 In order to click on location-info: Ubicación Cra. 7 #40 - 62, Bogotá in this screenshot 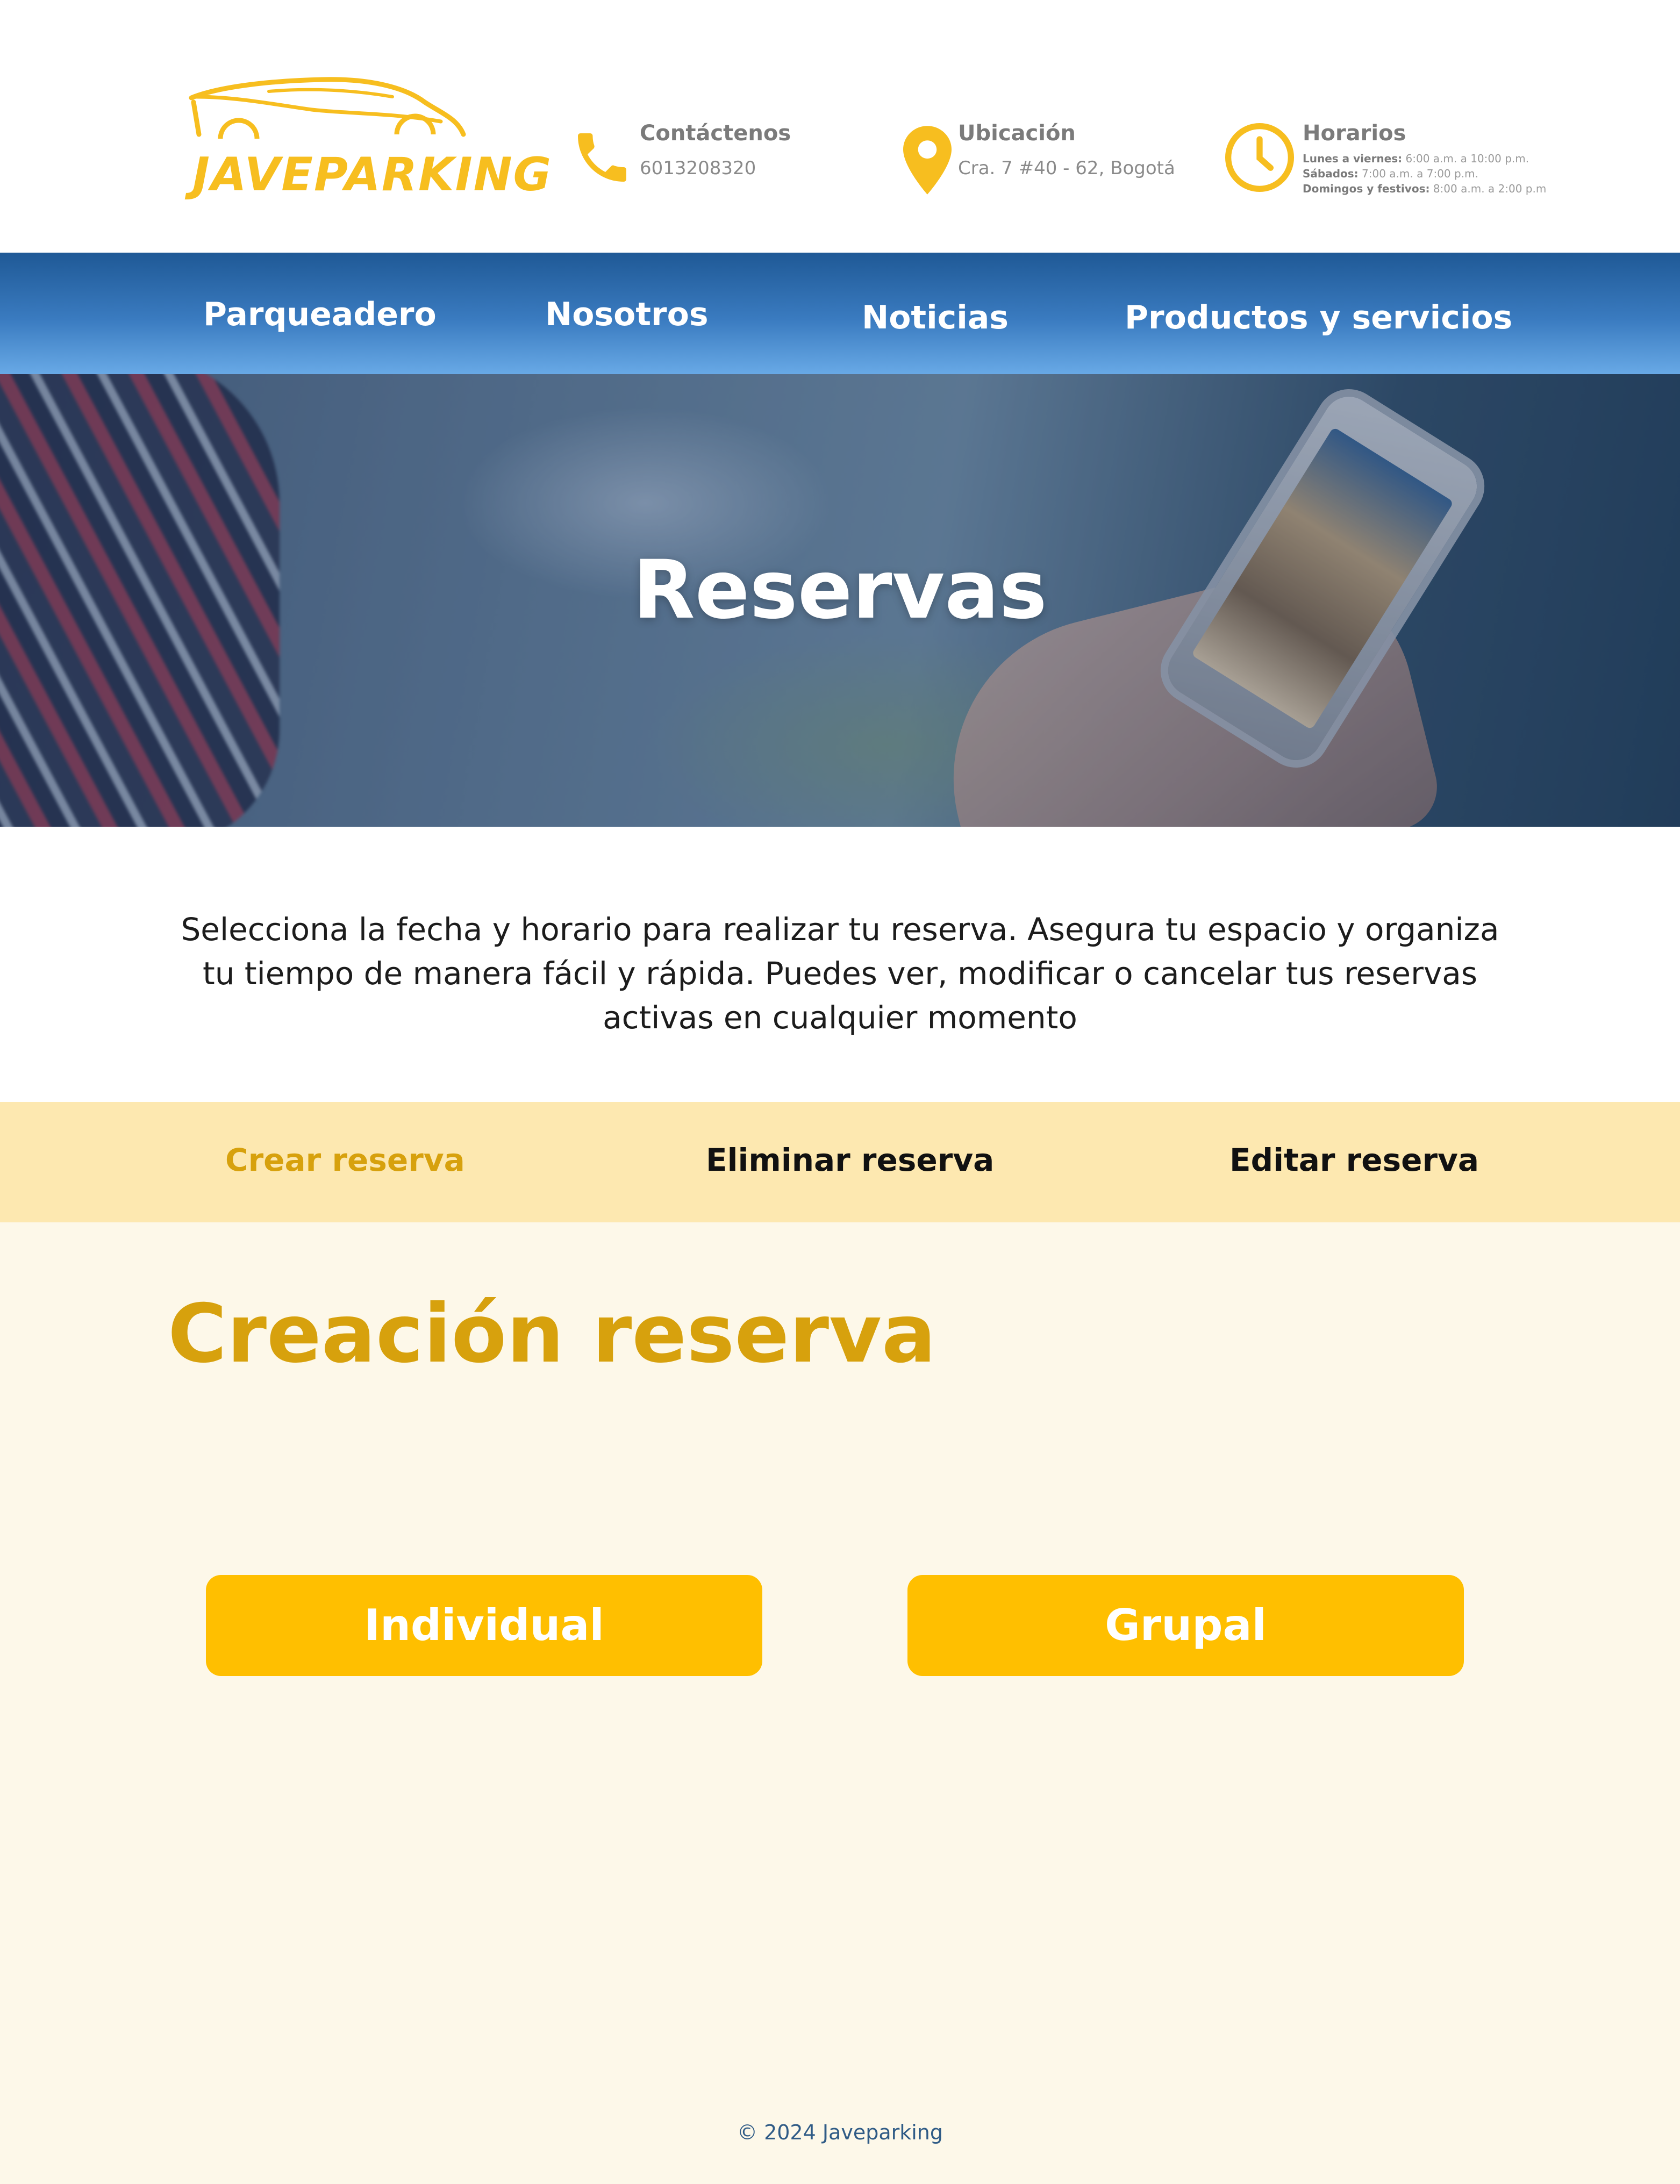, I will do `click(1053, 164)`.